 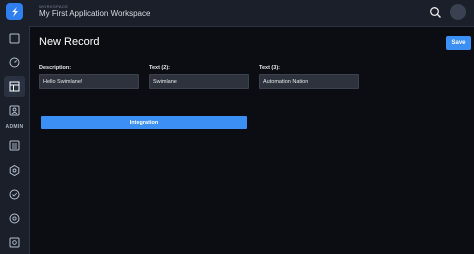 I want to click on description-label: Description:, so click(x=55, y=68).